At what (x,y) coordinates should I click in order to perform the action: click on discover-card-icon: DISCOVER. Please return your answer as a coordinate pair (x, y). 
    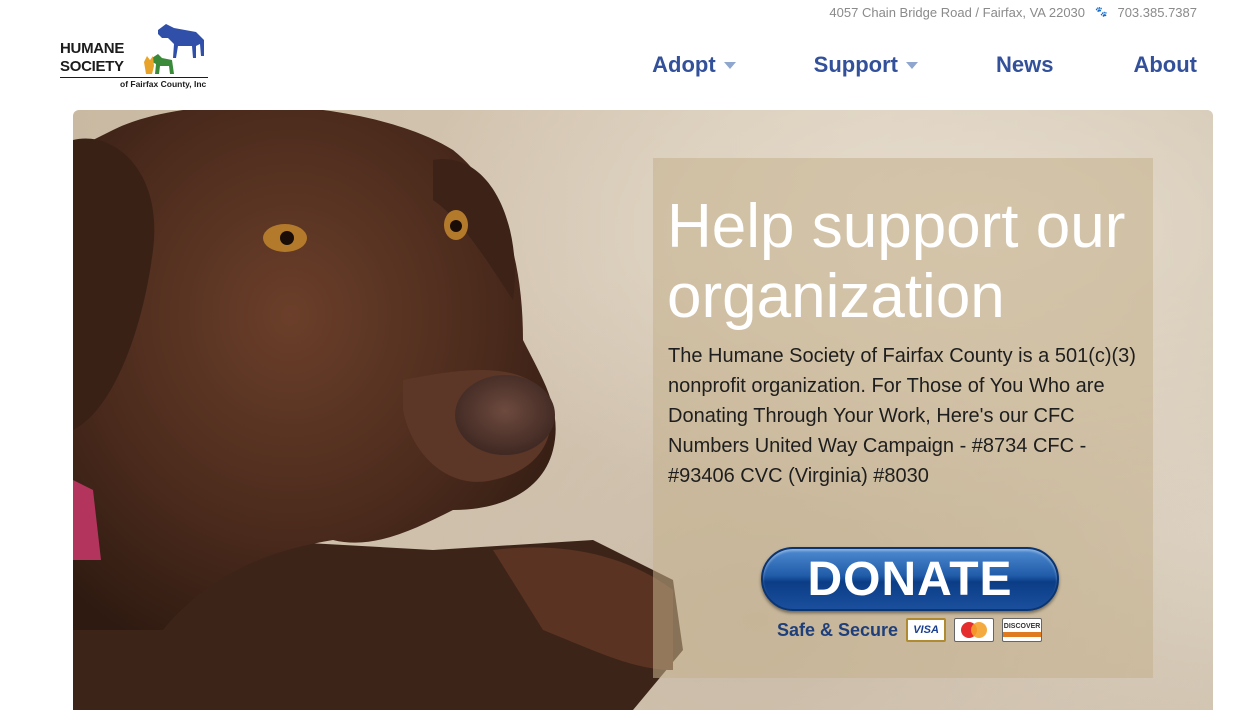
    Looking at the image, I should click on (1022, 630).